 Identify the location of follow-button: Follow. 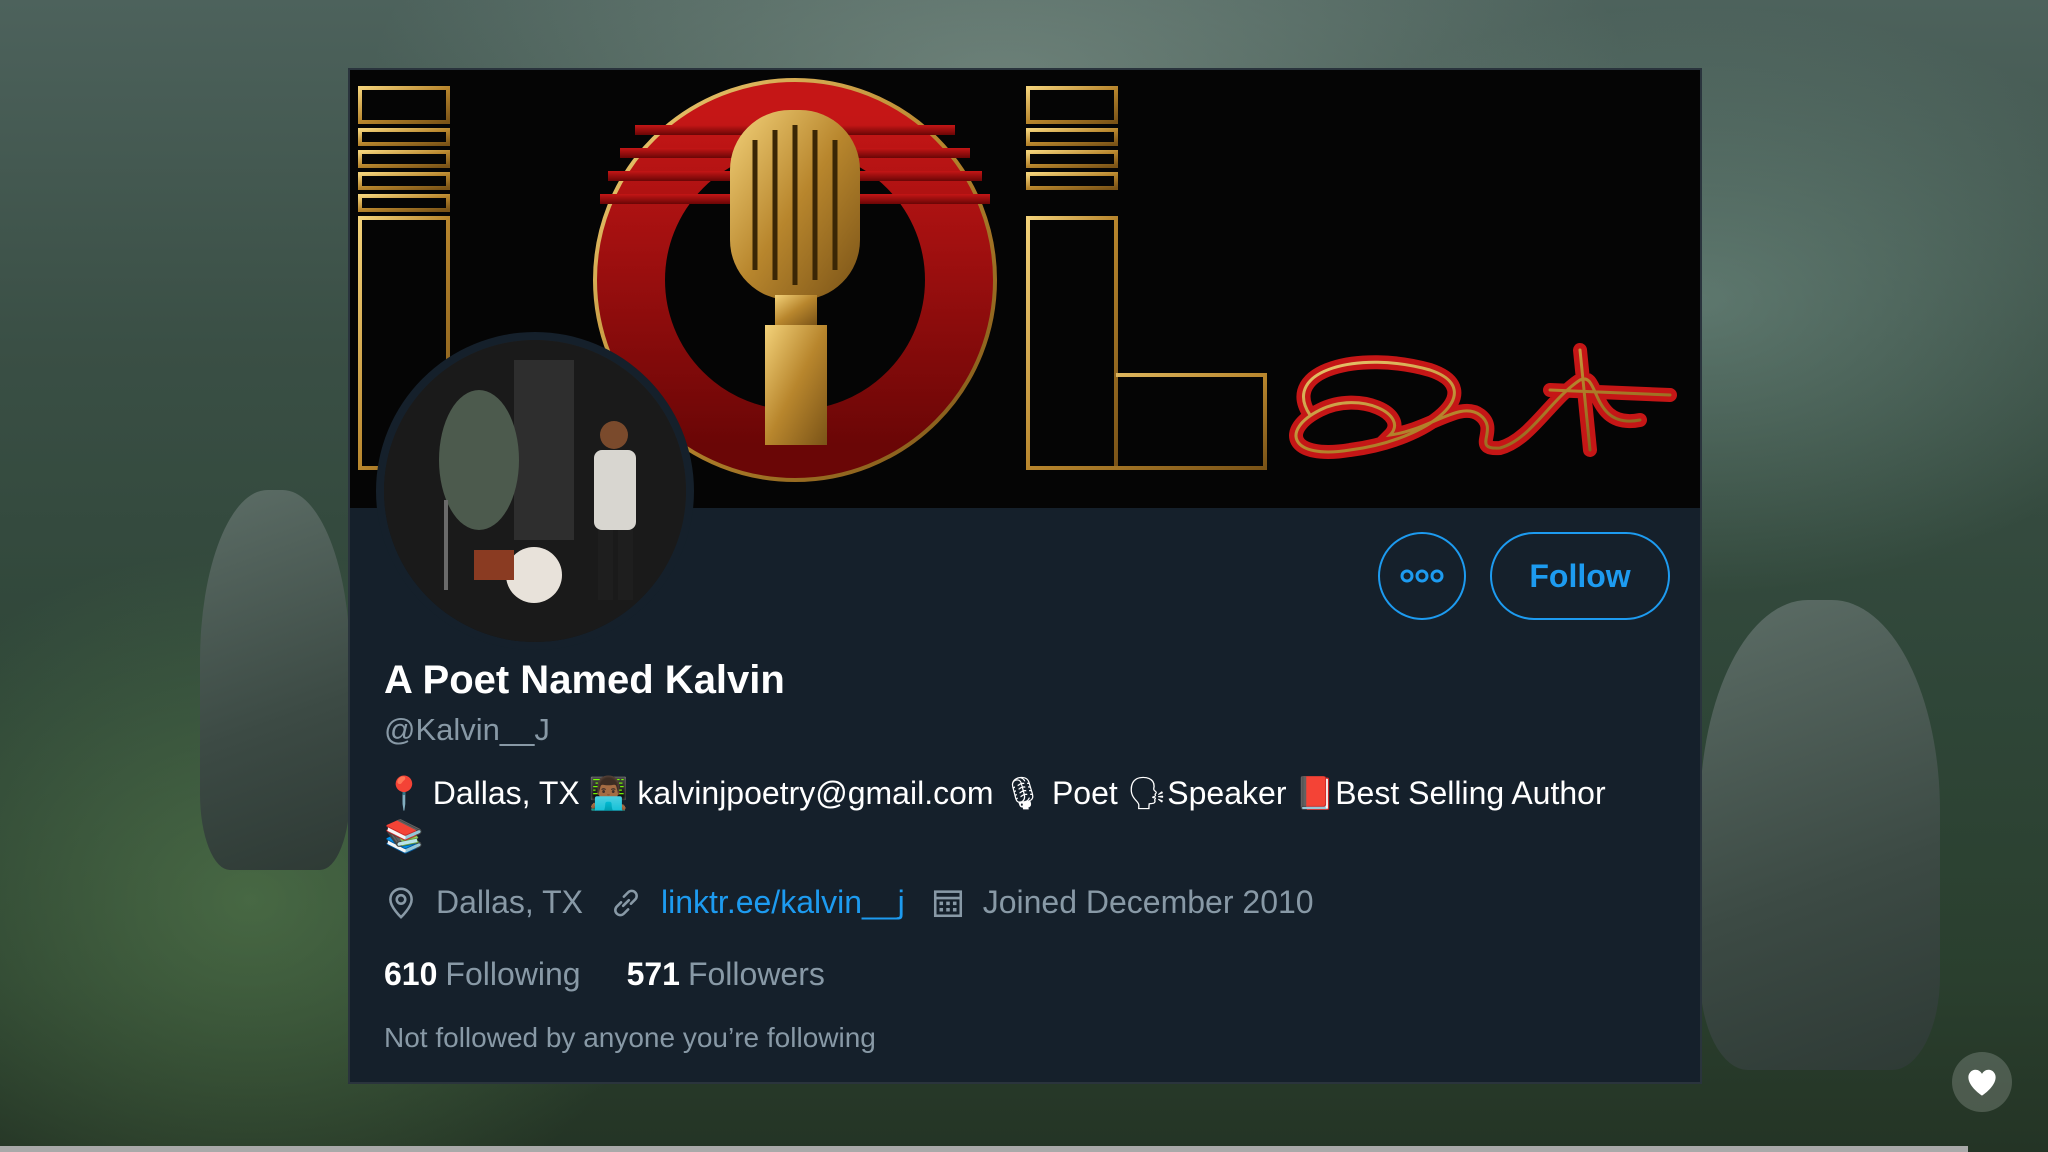
(1580, 576).